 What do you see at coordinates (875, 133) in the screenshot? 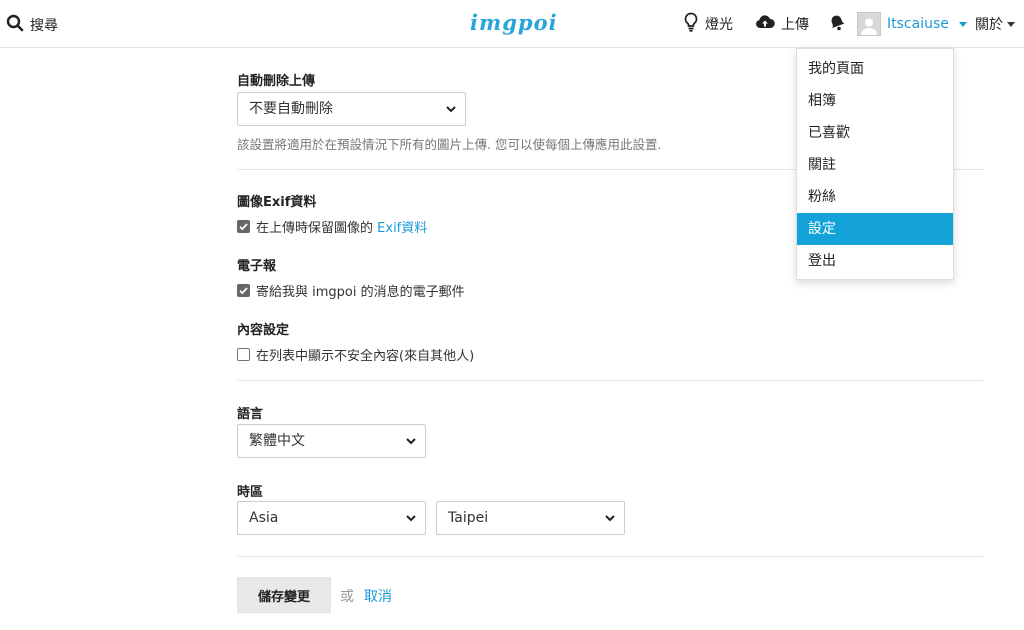
I see `menu-item-liked: 已喜歡` at bounding box center [875, 133].